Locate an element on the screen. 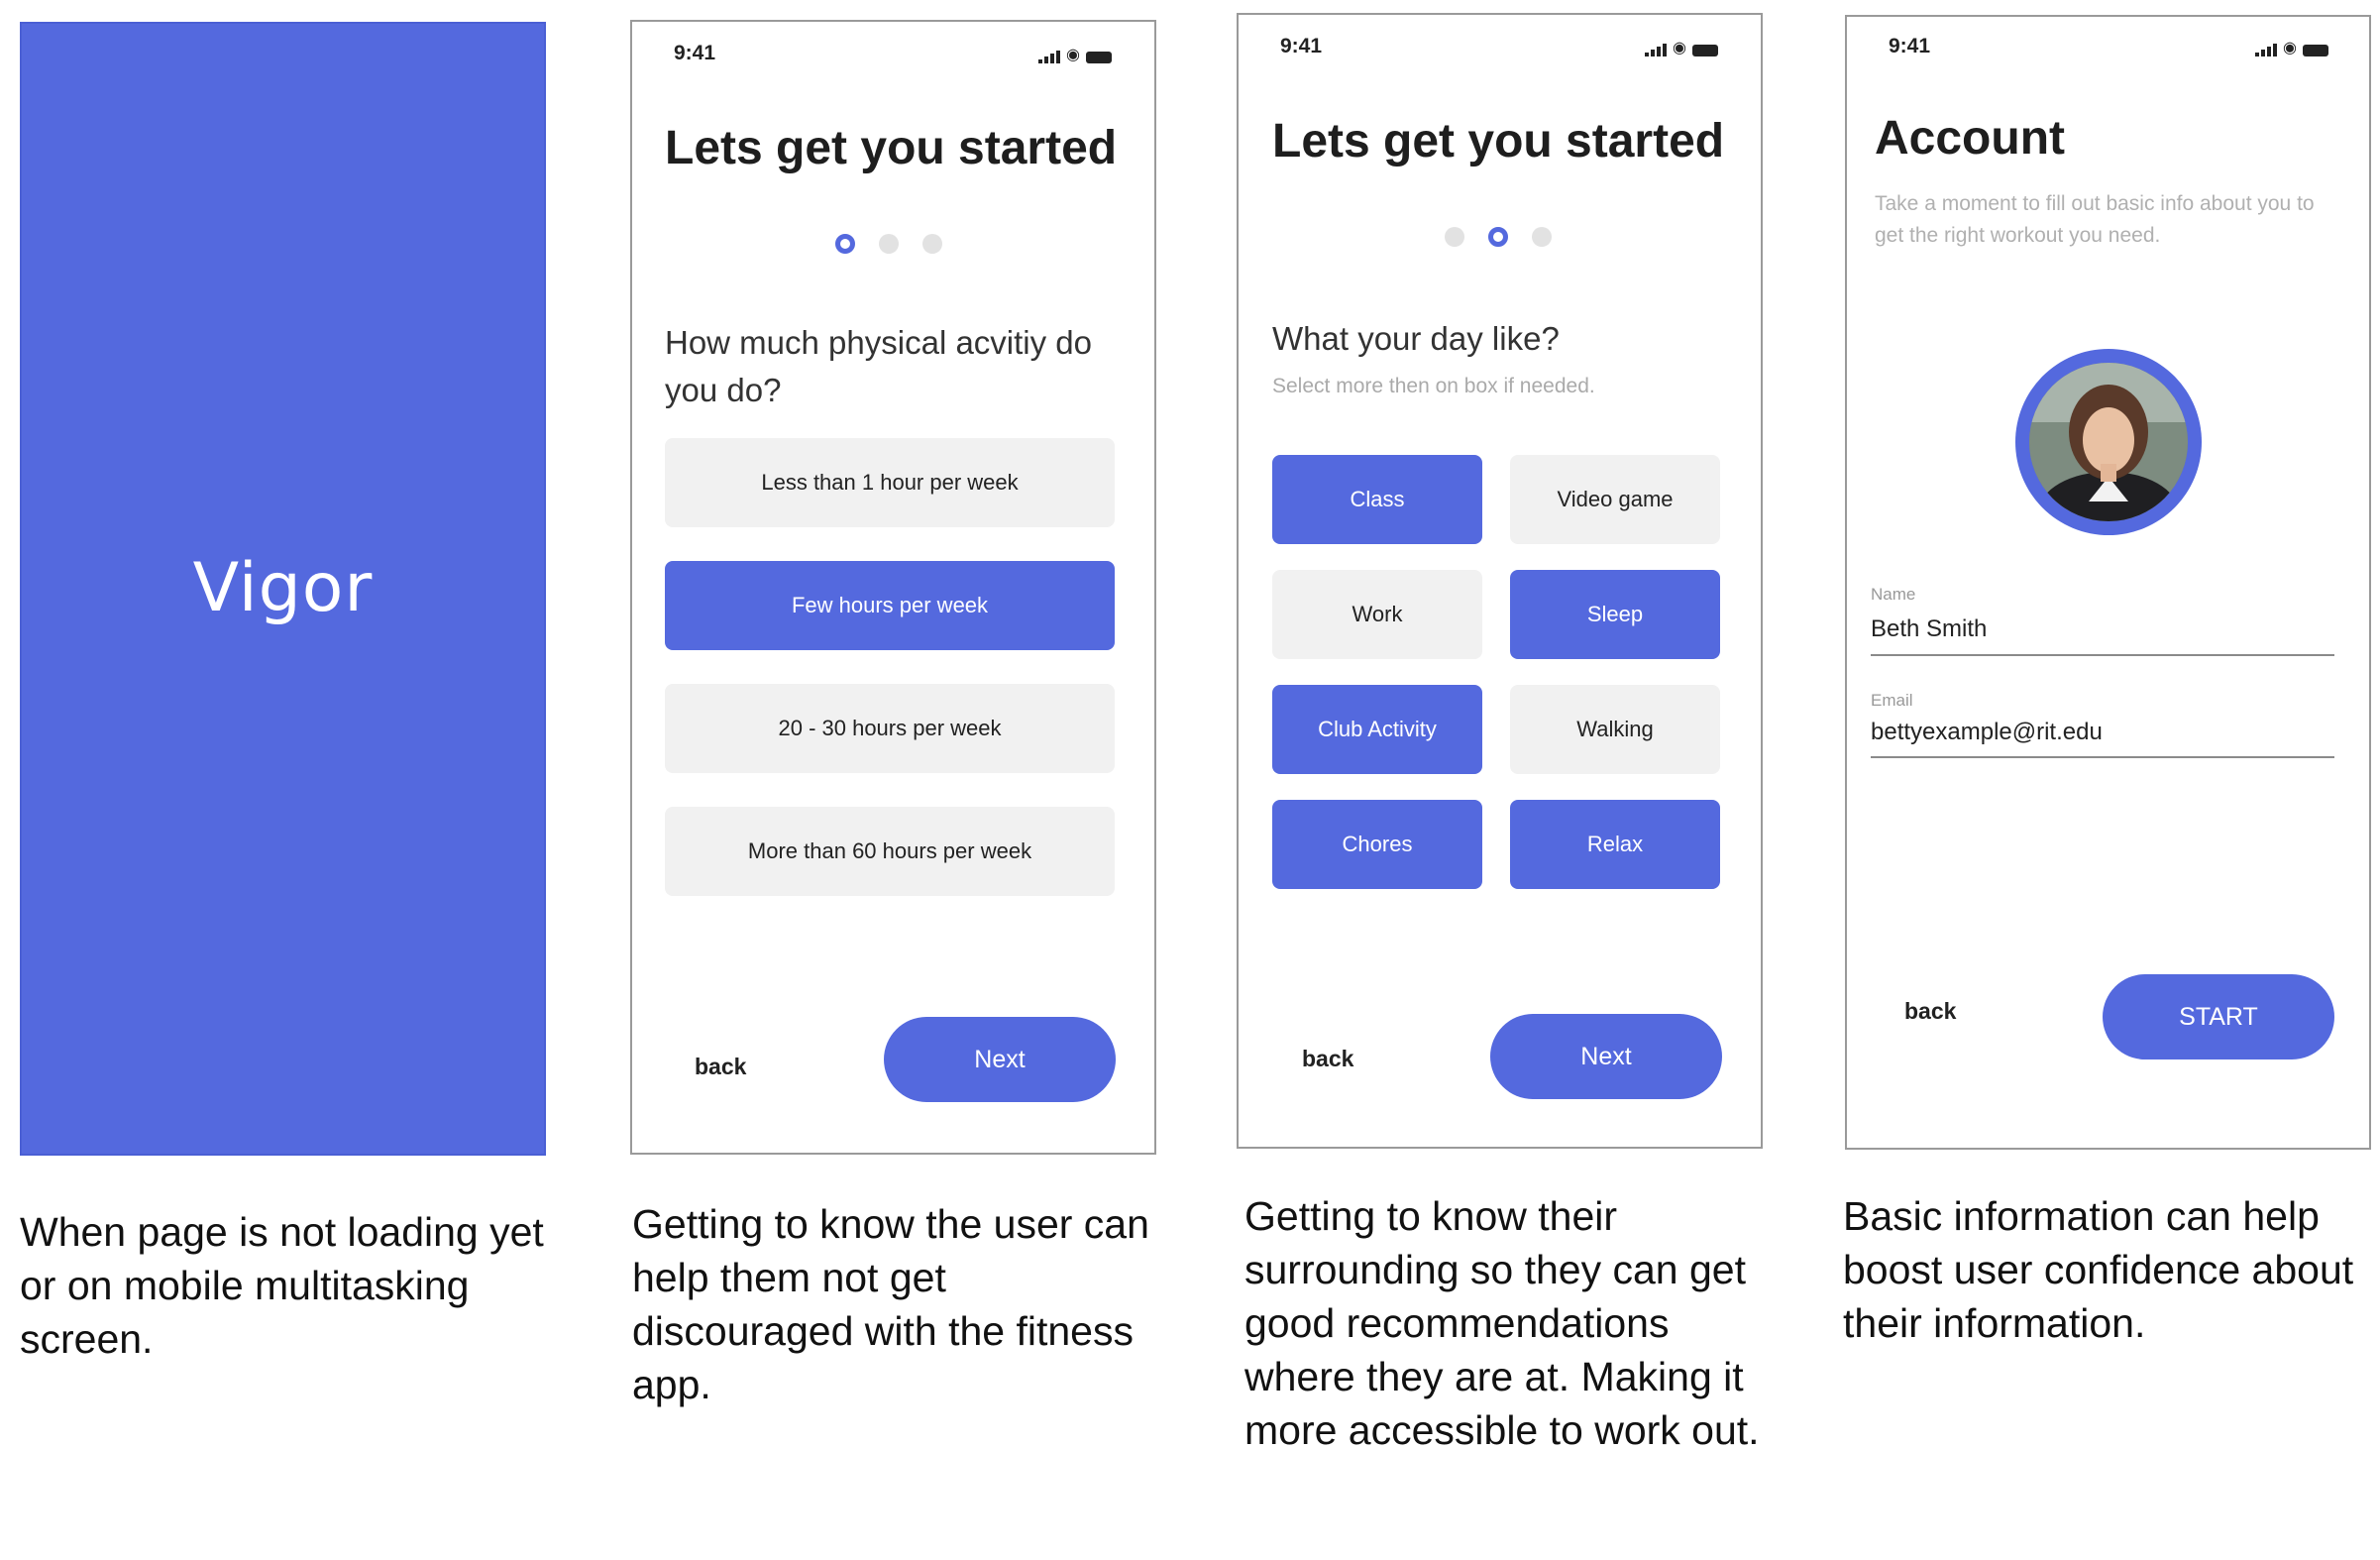 This screenshot has height=1560, width=2380. app-logo: Vigor is located at coordinates (283, 588).